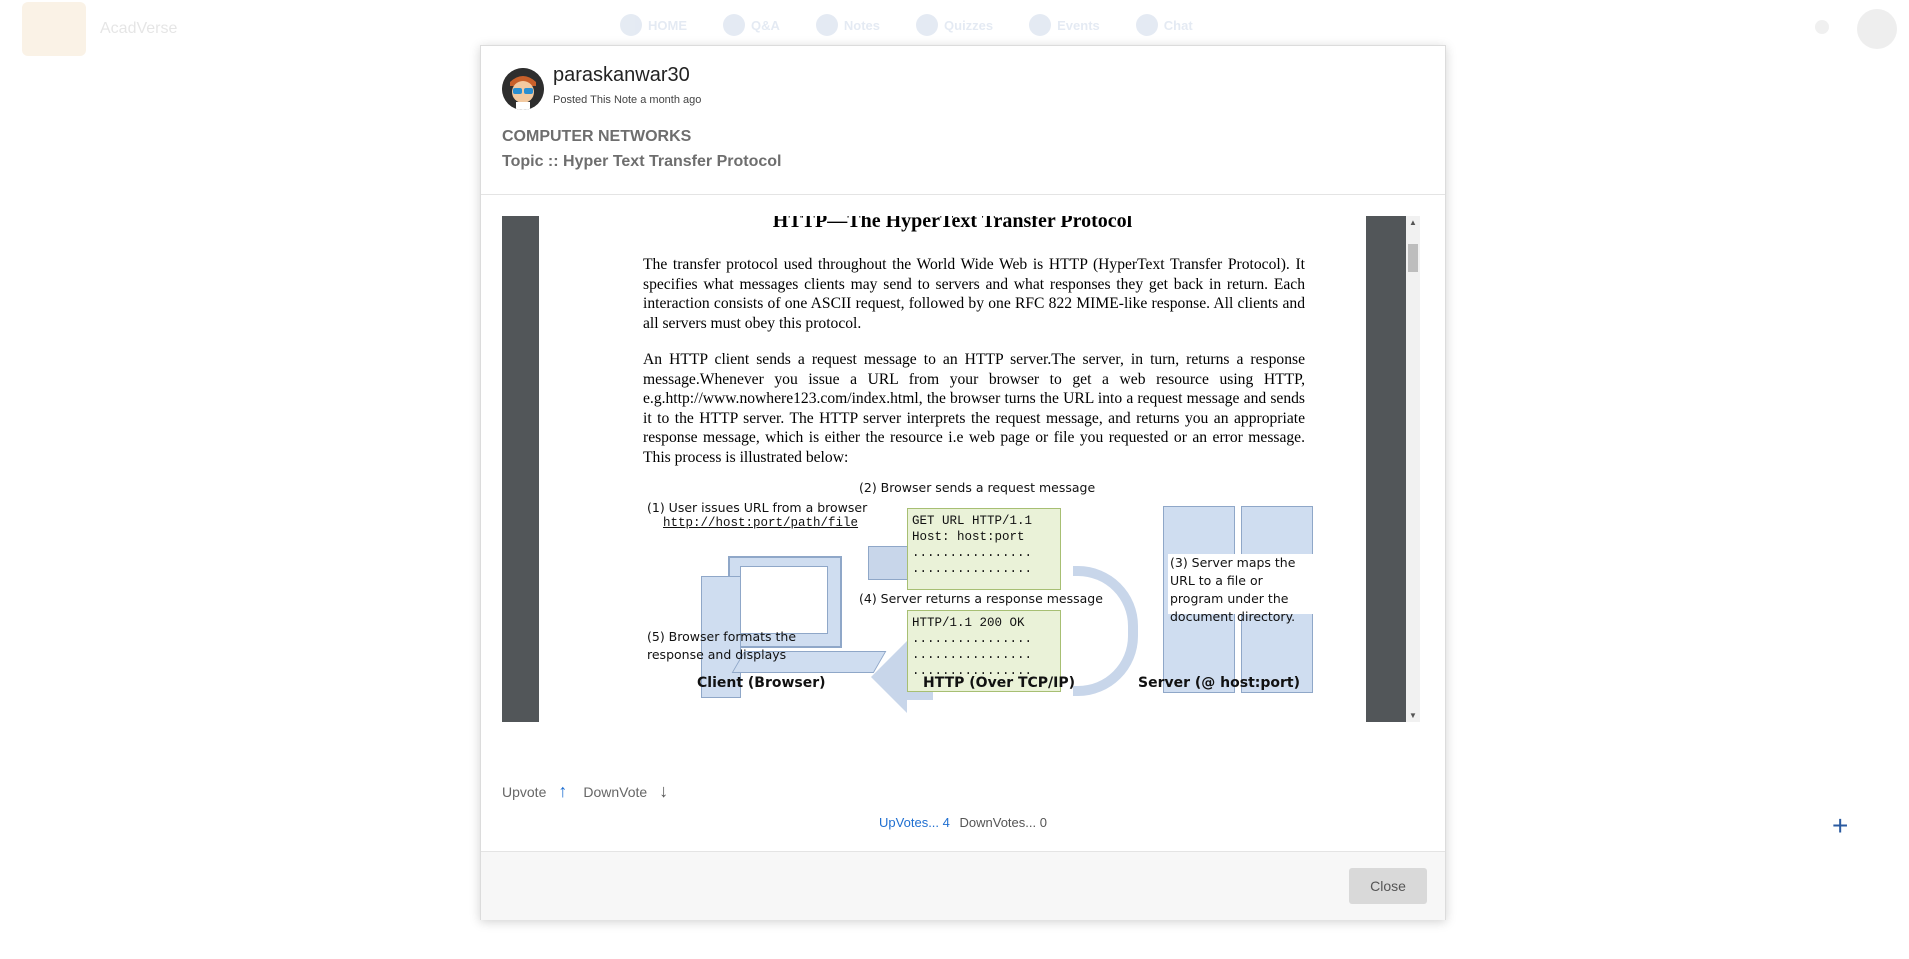  I want to click on nav-item: Events, so click(1064, 25).